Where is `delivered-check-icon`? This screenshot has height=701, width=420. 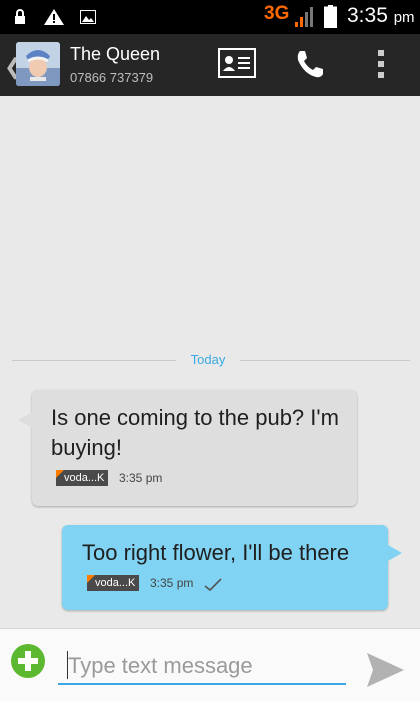
delivered-check-icon is located at coordinates (213, 585).